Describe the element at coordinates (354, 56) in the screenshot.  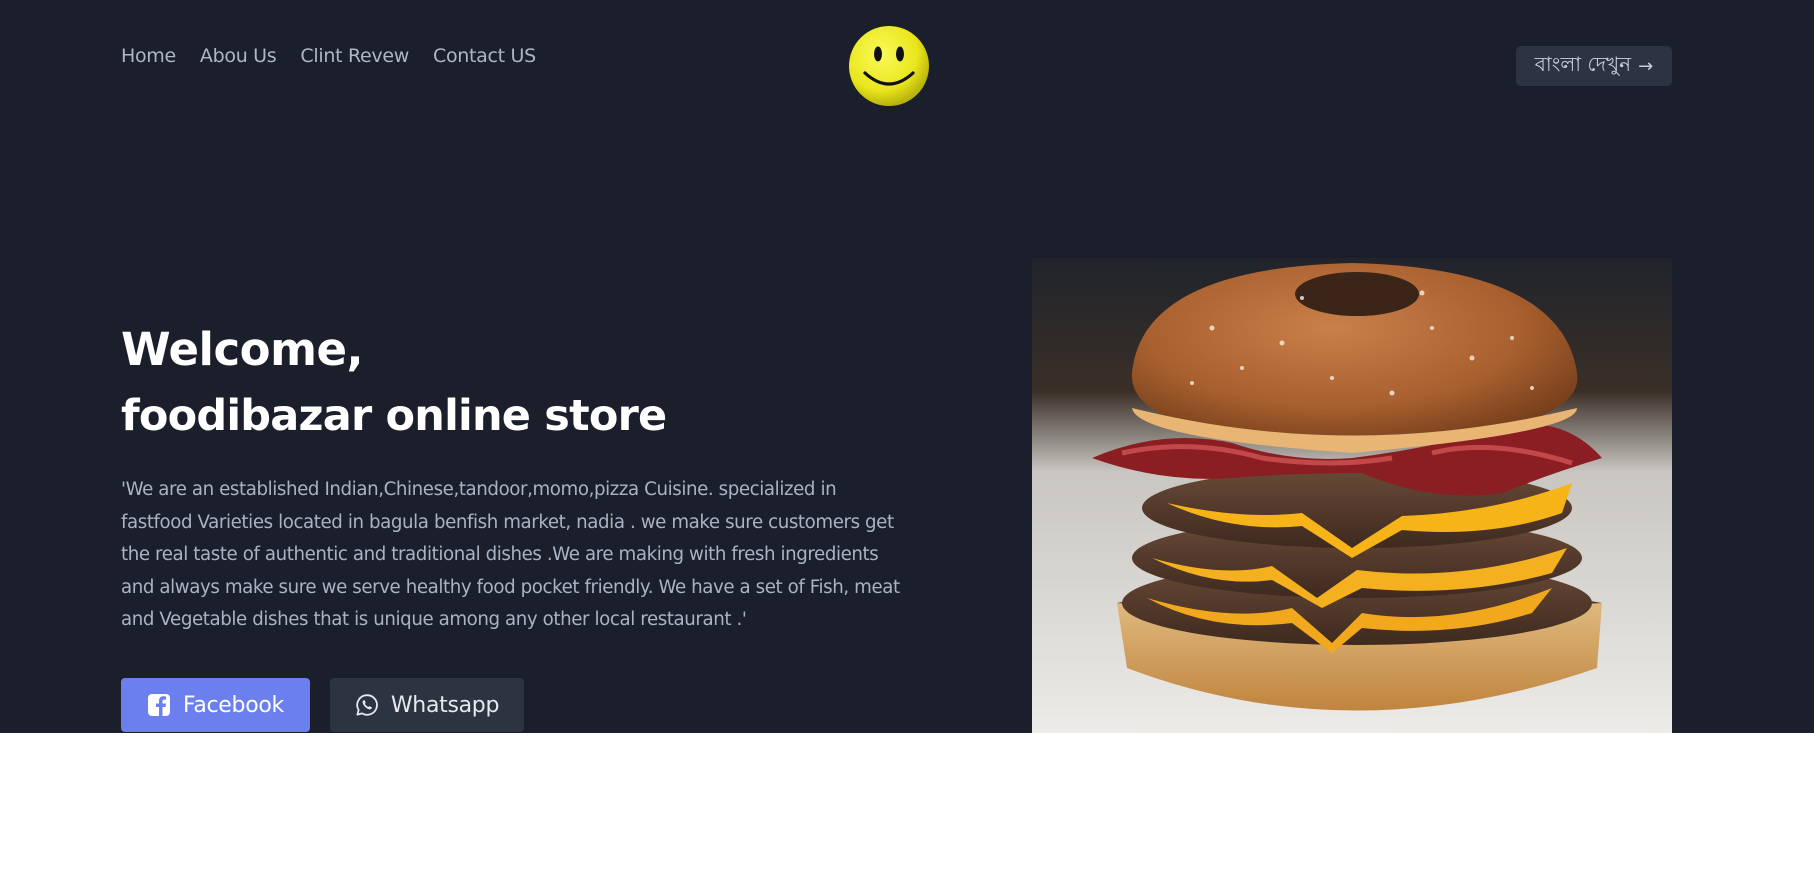
I see `nav-link-client-review: Clint Revew` at that location.